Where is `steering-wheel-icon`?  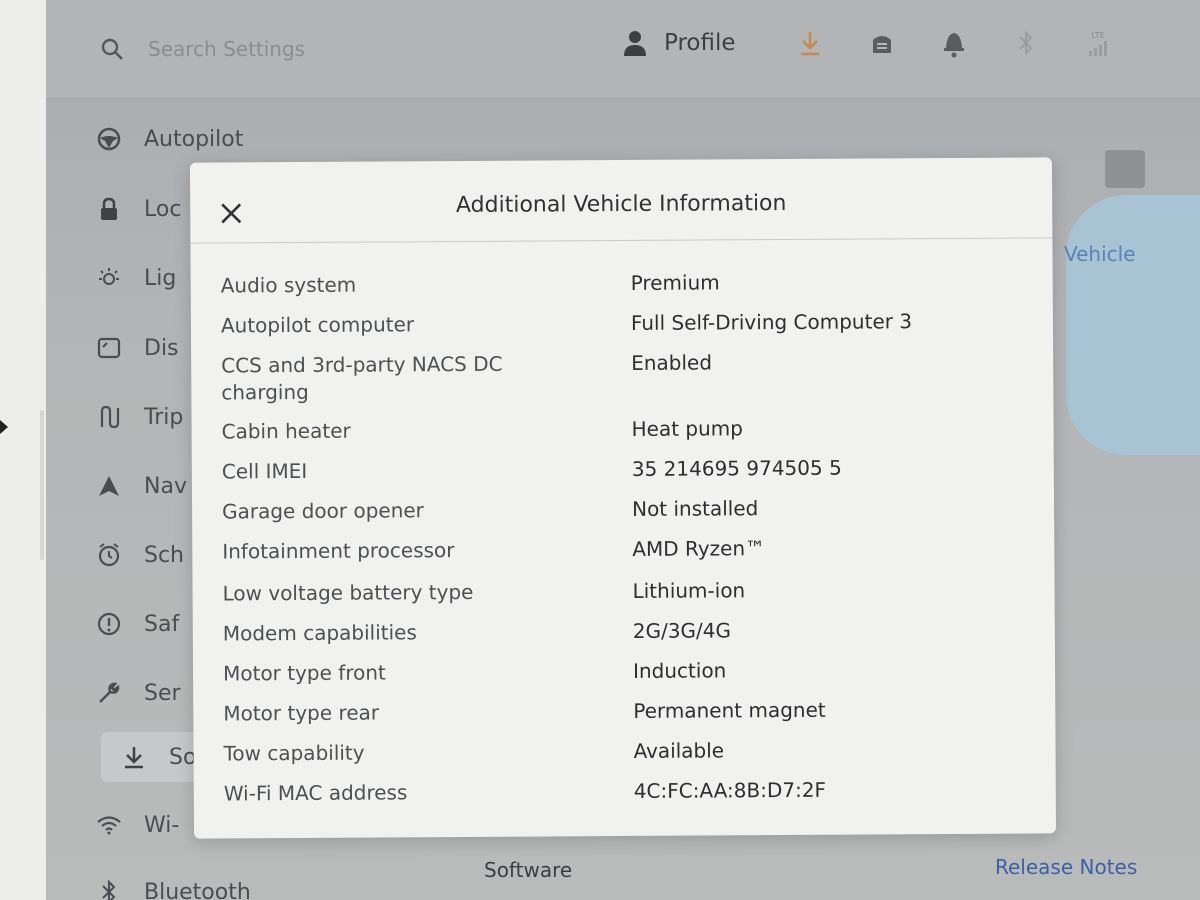 steering-wheel-icon is located at coordinates (109, 139).